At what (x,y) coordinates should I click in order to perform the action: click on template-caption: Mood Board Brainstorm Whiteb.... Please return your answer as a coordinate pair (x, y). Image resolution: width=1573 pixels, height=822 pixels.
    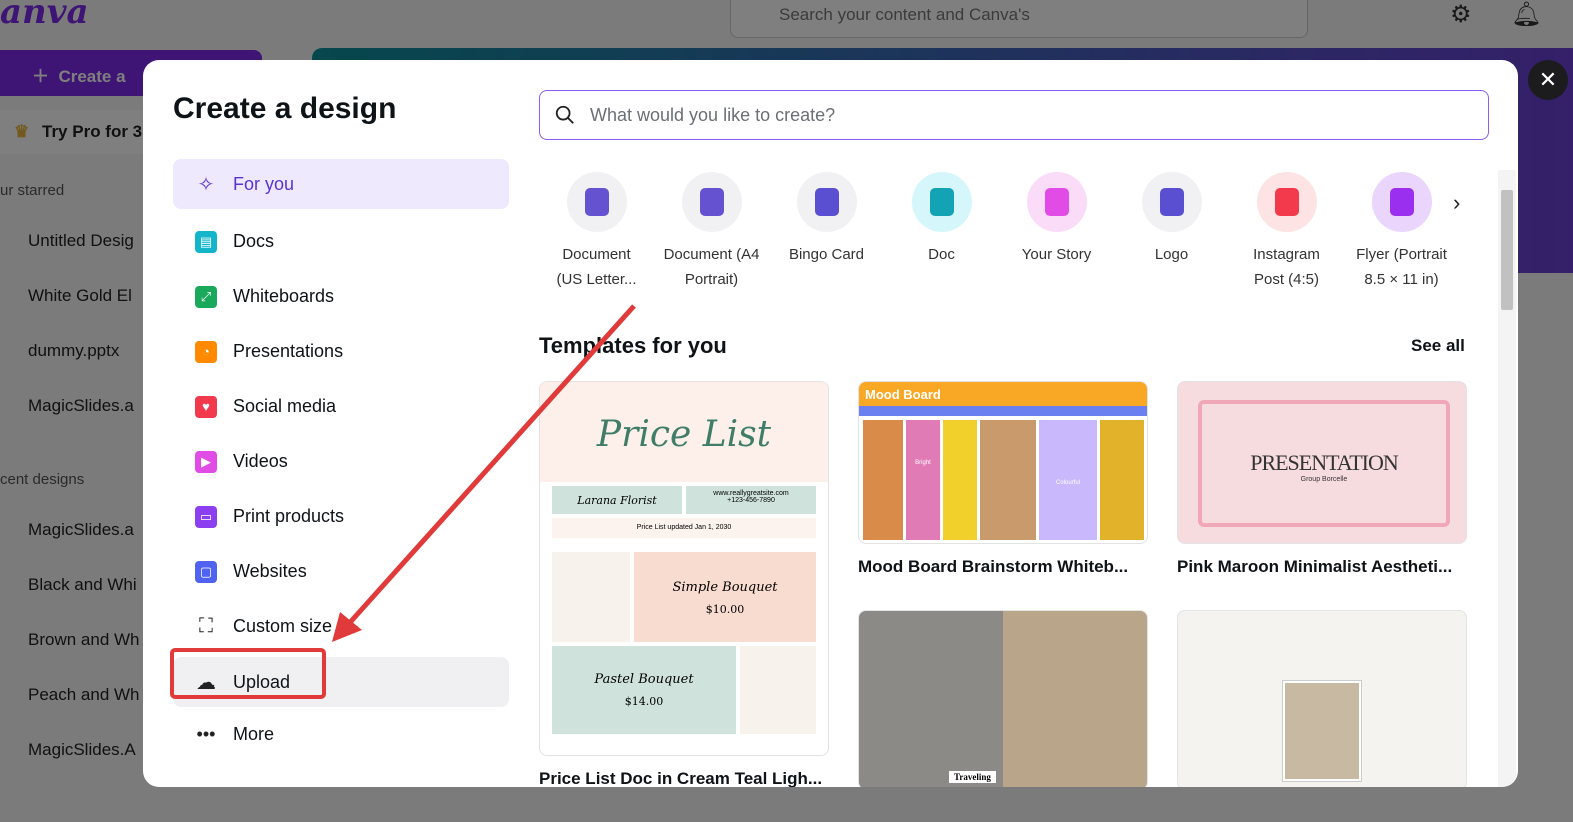
    Looking at the image, I should click on (993, 567).